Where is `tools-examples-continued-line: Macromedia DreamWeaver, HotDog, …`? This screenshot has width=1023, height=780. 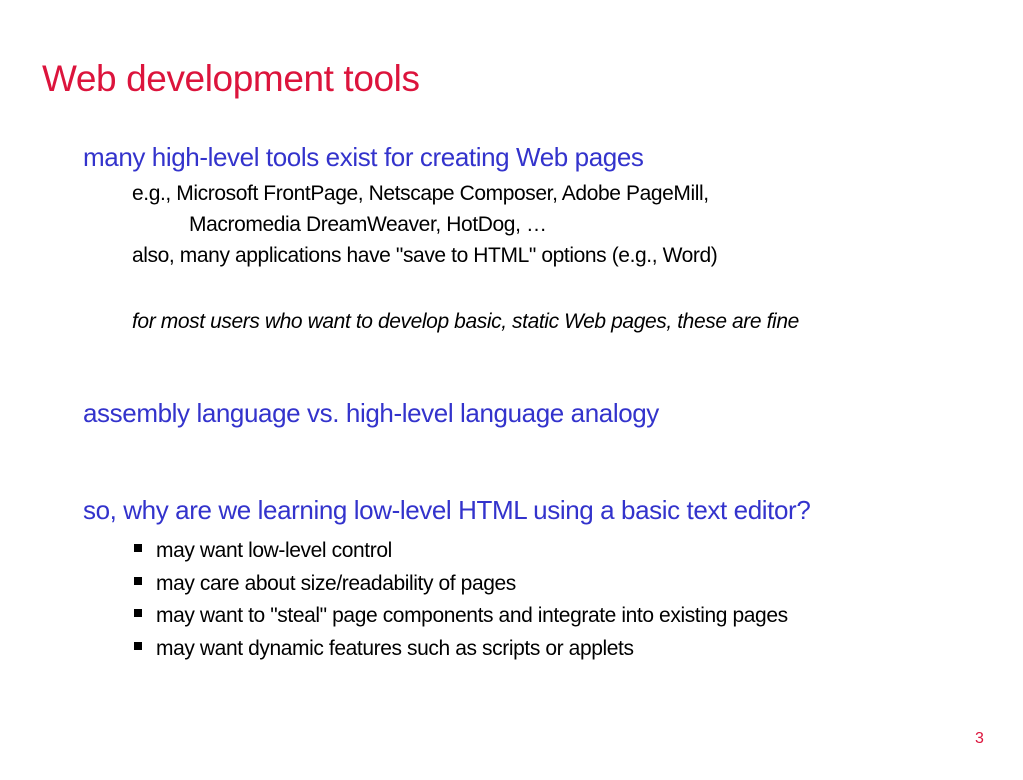
tools-examples-continued-line: Macromedia DreamWeaver, HotDog, … is located at coordinates (368, 224).